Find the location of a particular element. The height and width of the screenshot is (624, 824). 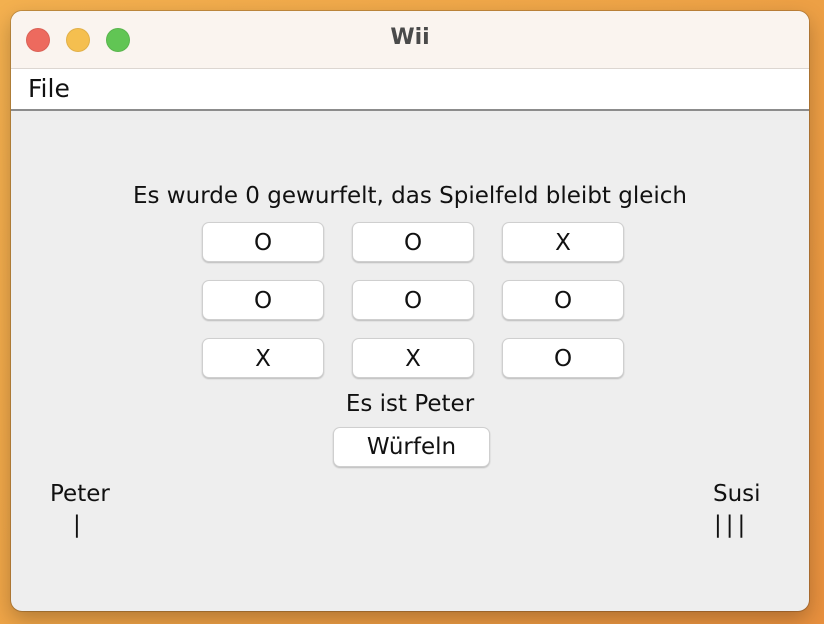

player-1-score: | is located at coordinates (79, 525).